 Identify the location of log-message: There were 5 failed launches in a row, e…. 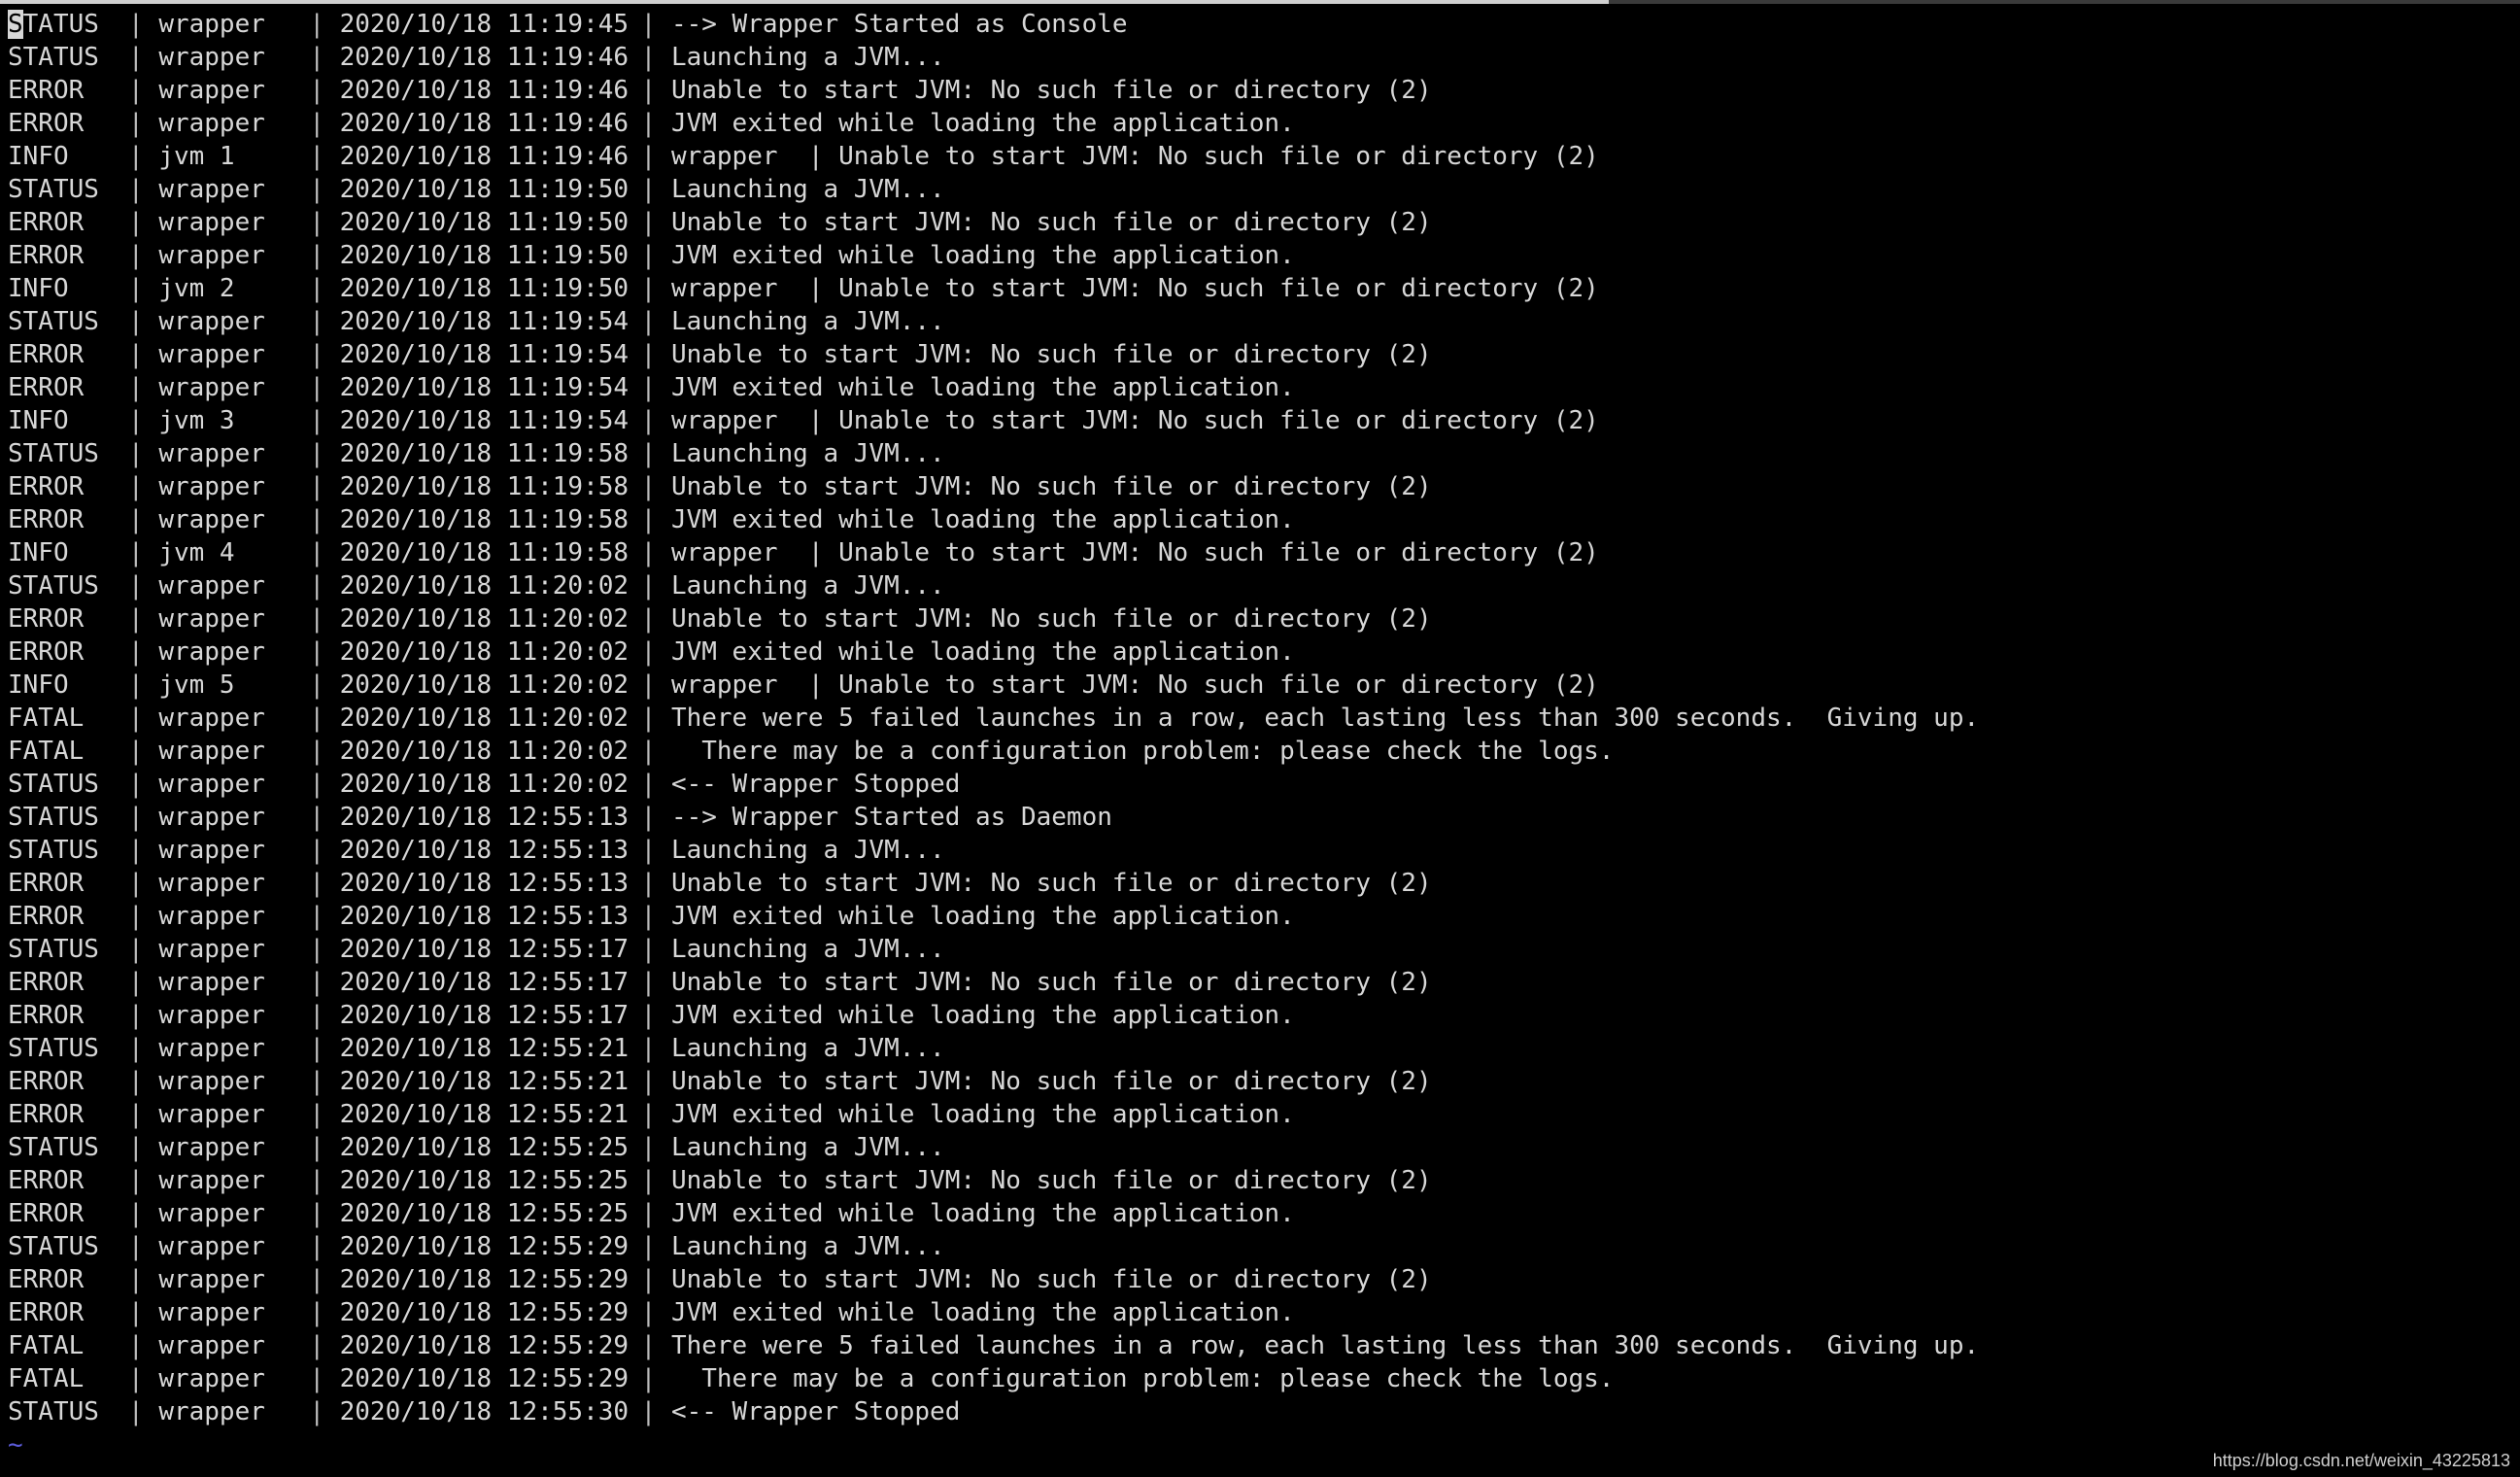
(1325, 1346).